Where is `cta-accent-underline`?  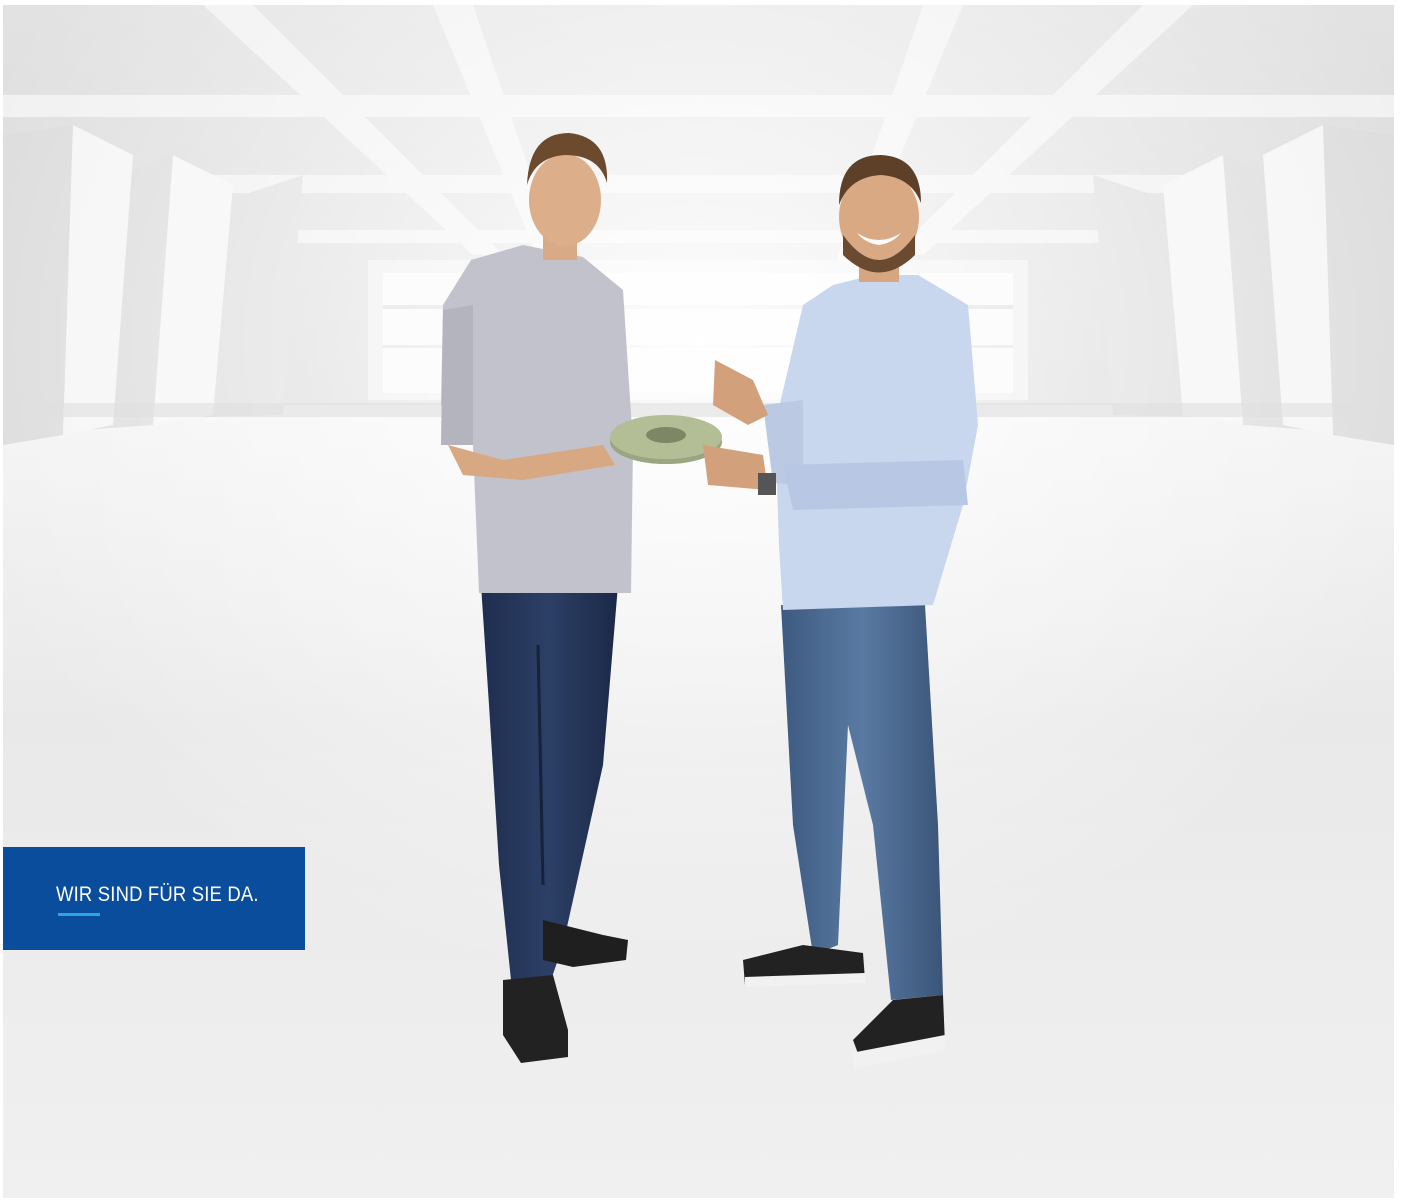
cta-accent-underline is located at coordinates (79, 914).